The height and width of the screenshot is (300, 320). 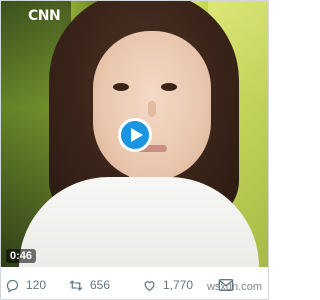 What do you see at coordinates (169, 87) in the screenshot?
I see `video-frame-eye-right` at bounding box center [169, 87].